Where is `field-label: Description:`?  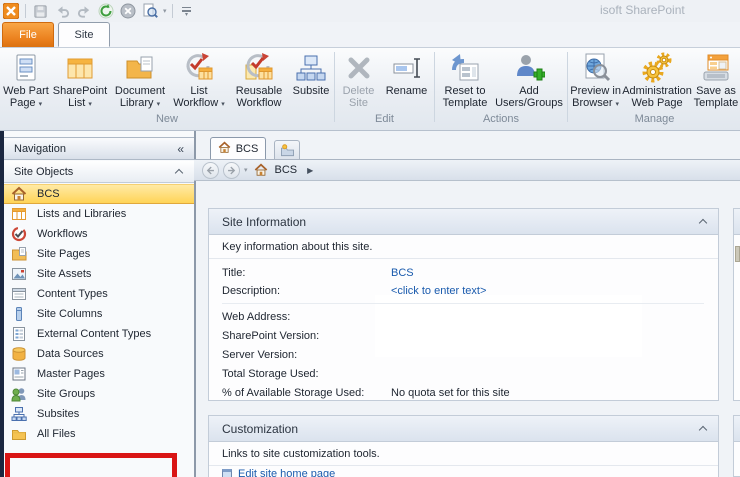
field-label: Description: is located at coordinates (251, 291).